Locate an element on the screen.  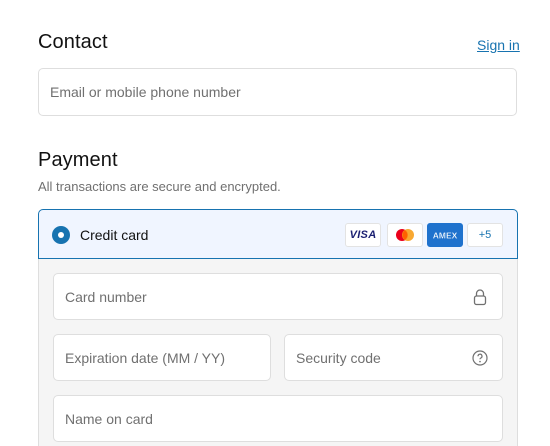
email-field: Email or mobile phone number is located at coordinates (277, 92).